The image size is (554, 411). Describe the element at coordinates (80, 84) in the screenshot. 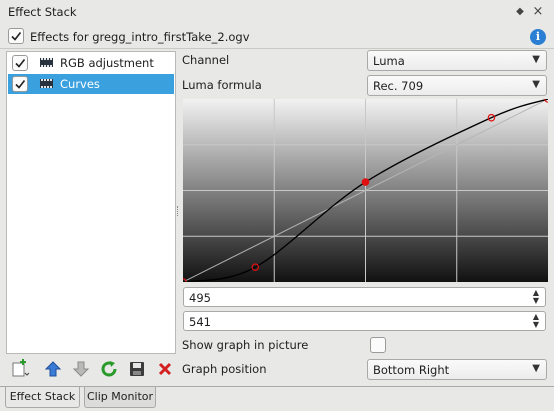

I see `effect-label: Curves` at that location.